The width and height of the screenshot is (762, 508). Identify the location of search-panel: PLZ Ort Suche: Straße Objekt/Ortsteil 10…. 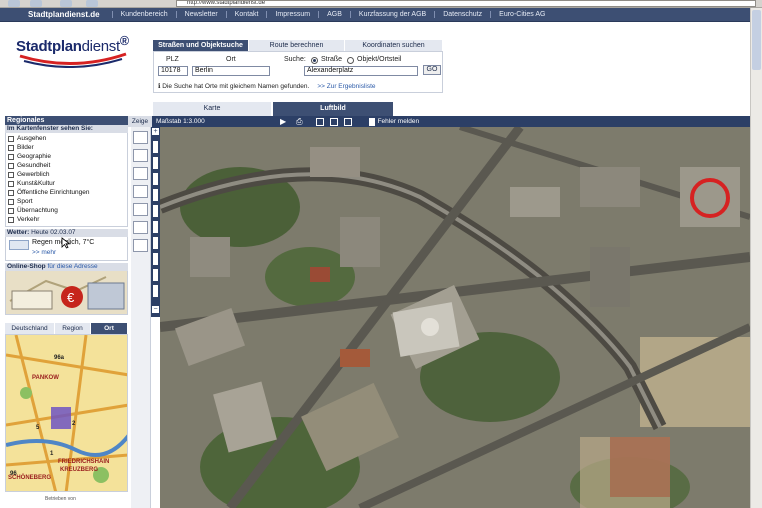
(298, 72).